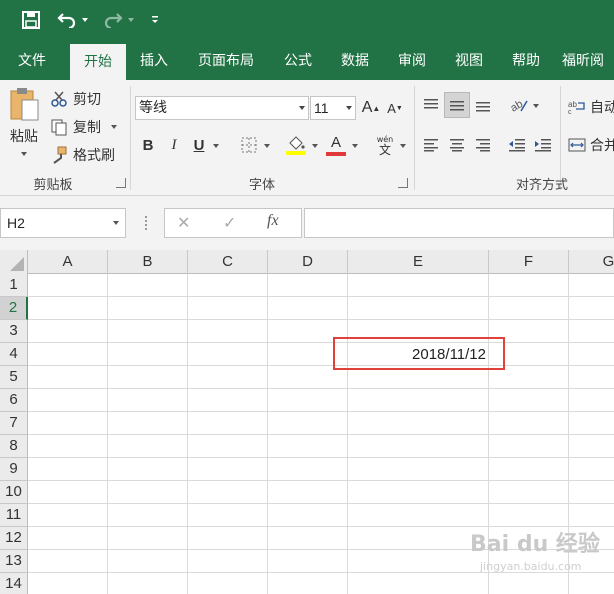 The height and width of the screenshot is (594, 614). I want to click on fill-color-button, so click(296, 145).